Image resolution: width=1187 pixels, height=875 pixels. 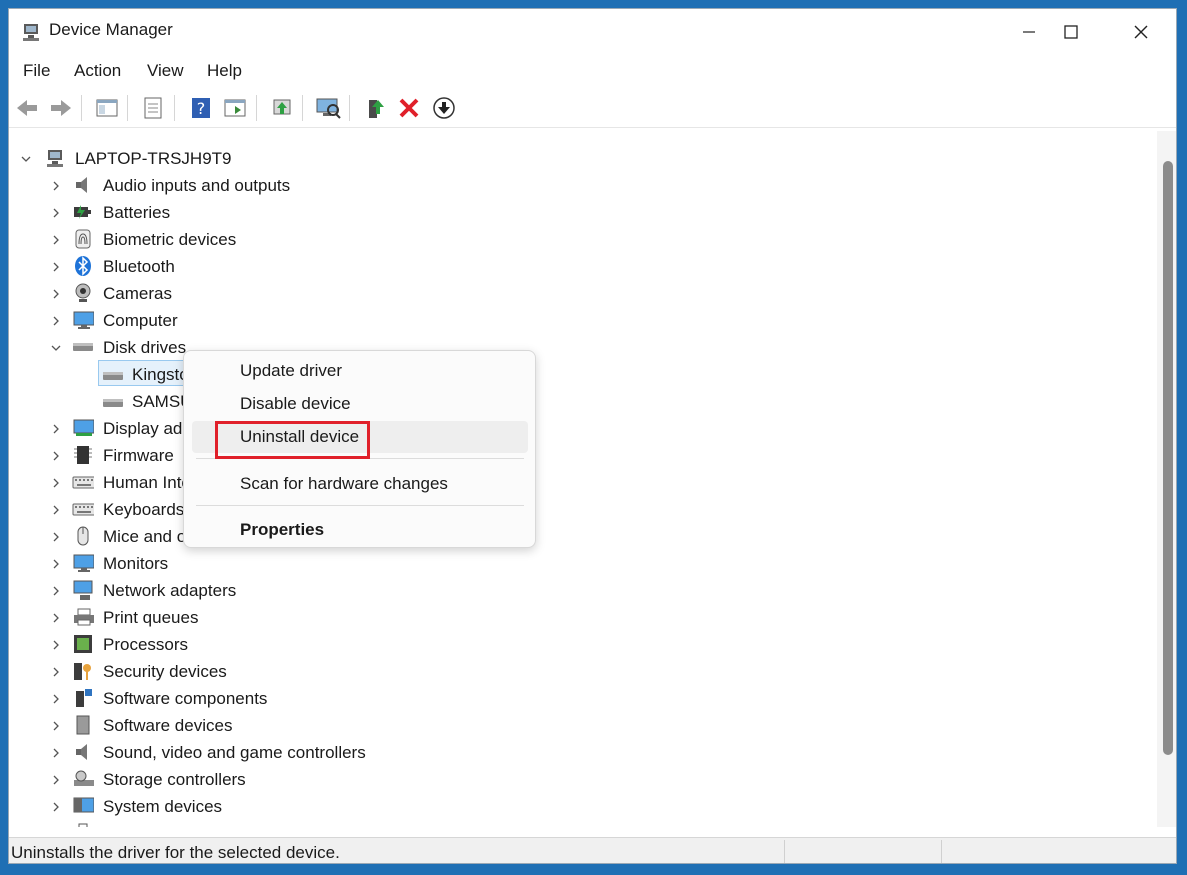 I want to click on tree-node-batteries: Batteries, so click(x=136, y=213).